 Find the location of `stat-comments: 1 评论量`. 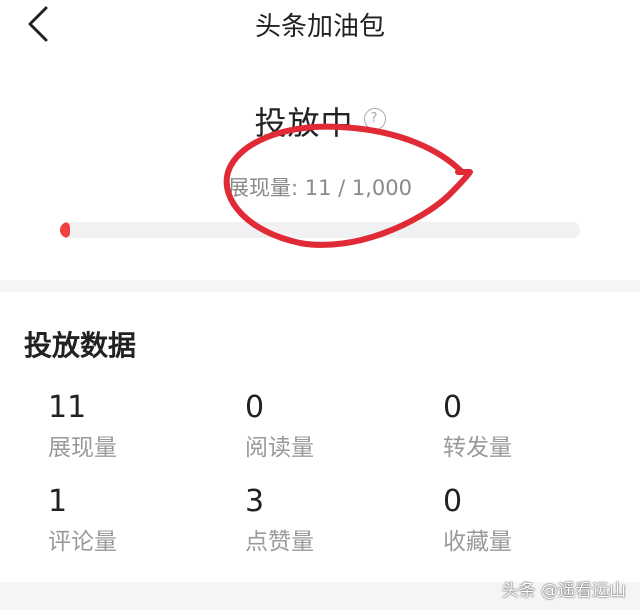

stat-comments: 1 评论量 is located at coordinates (138, 520).